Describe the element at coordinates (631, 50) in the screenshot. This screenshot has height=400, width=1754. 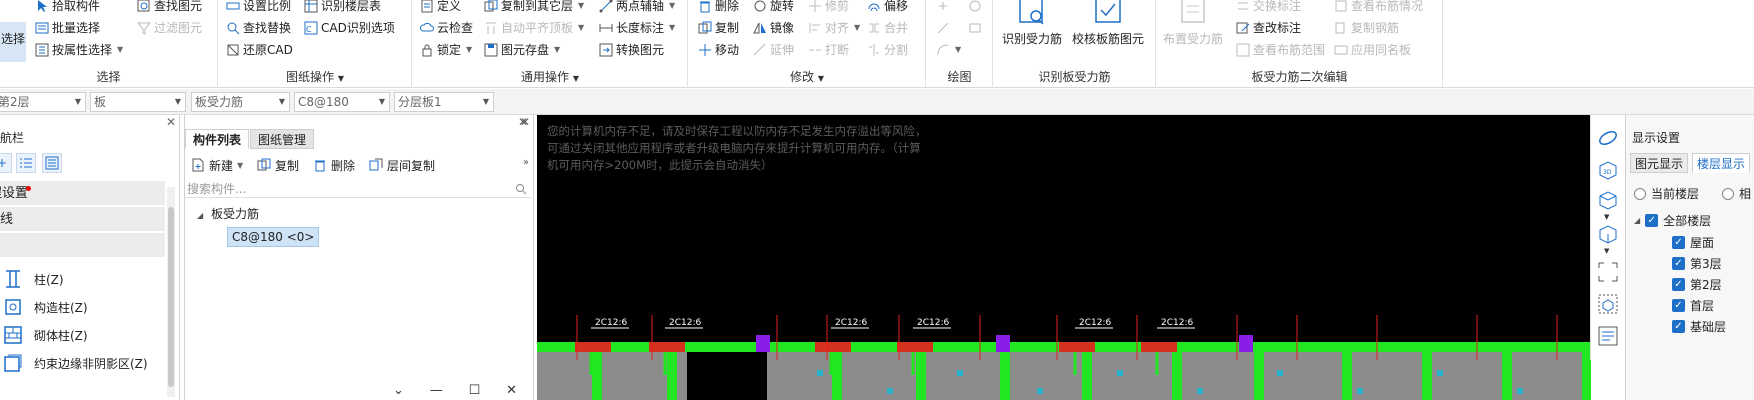
I see `convert-element-button: 转换图元` at that location.